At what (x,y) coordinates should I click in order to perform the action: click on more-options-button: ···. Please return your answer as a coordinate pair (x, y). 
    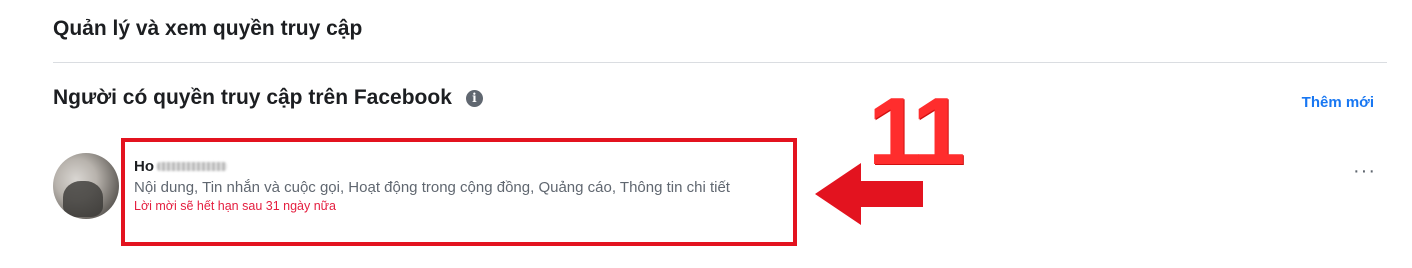
    Looking at the image, I should click on (1364, 171).